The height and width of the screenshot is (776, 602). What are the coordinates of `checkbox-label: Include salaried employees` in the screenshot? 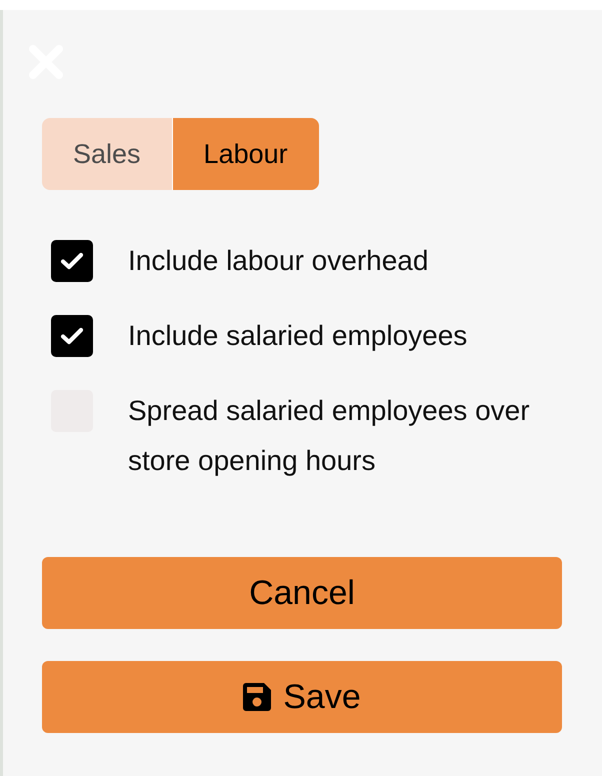 It's located at (298, 336).